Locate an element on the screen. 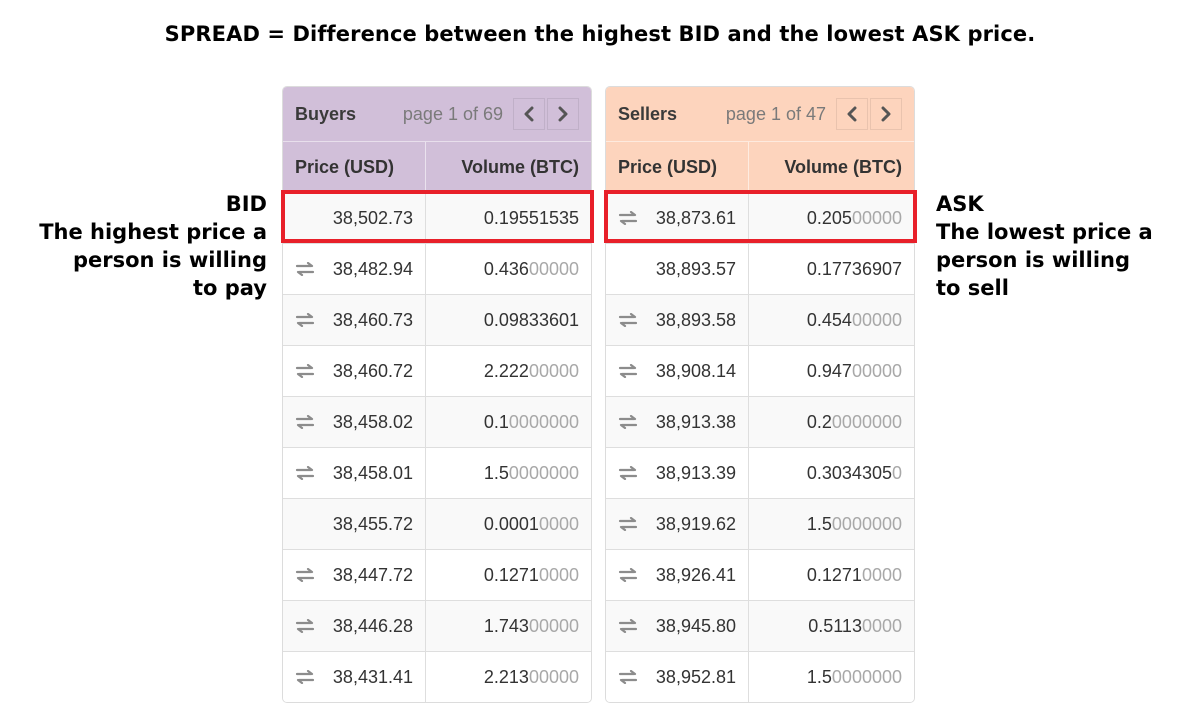 Image resolution: width=1200 pixels, height=712 pixels. volume-cell: 0.1271 0000 is located at coordinates (831, 575).